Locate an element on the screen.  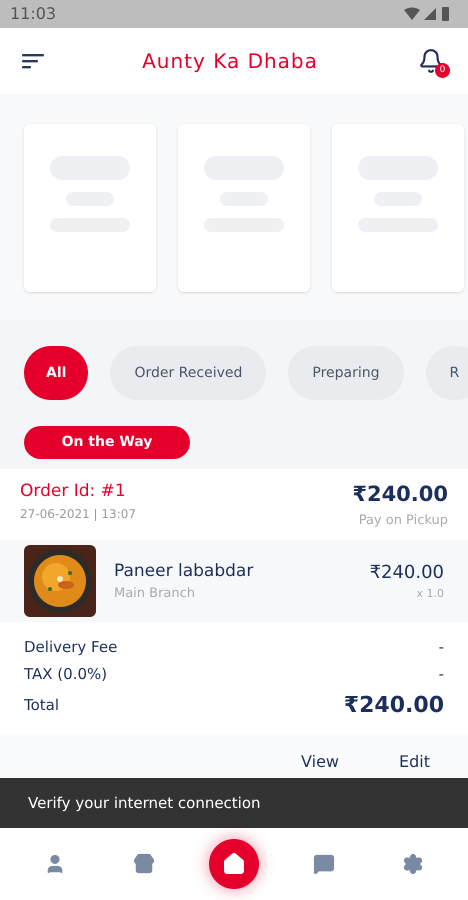
item-quantity: x 1.0 is located at coordinates (430, 594).